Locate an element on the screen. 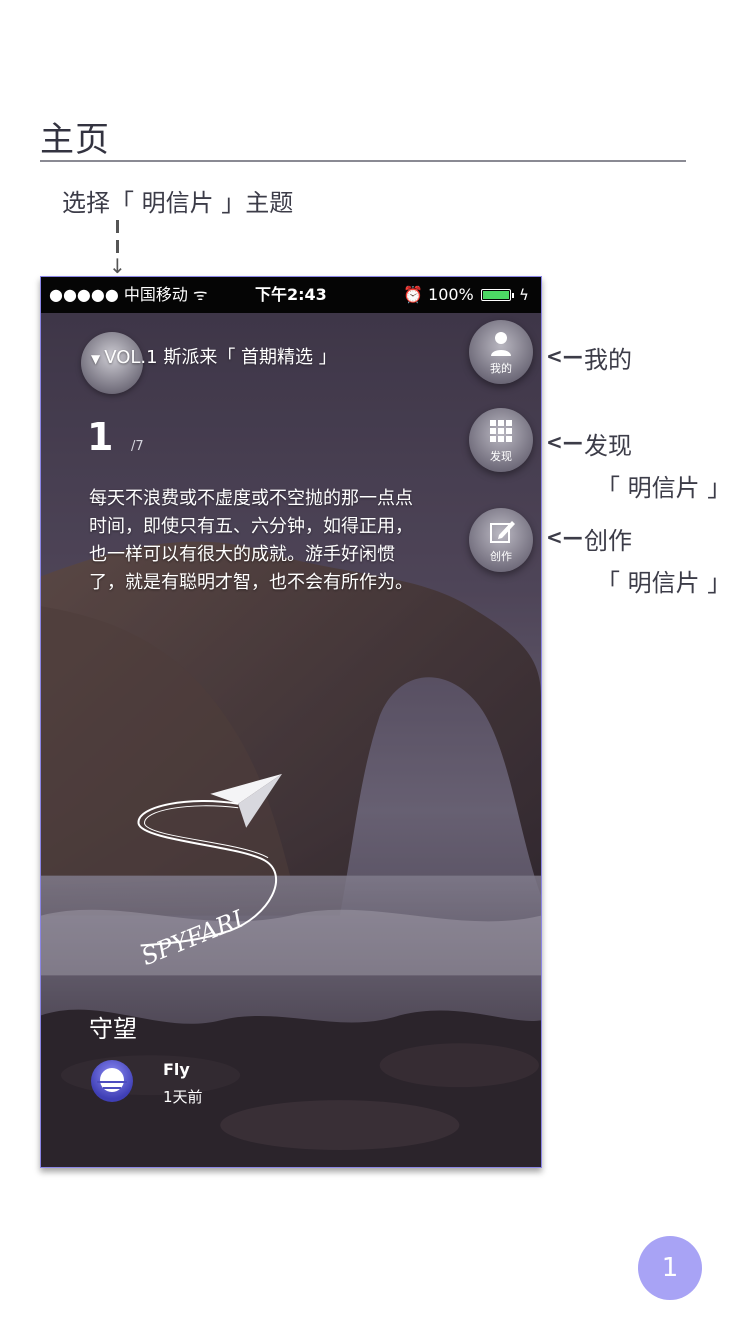  card-total: /7 is located at coordinates (137, 446).